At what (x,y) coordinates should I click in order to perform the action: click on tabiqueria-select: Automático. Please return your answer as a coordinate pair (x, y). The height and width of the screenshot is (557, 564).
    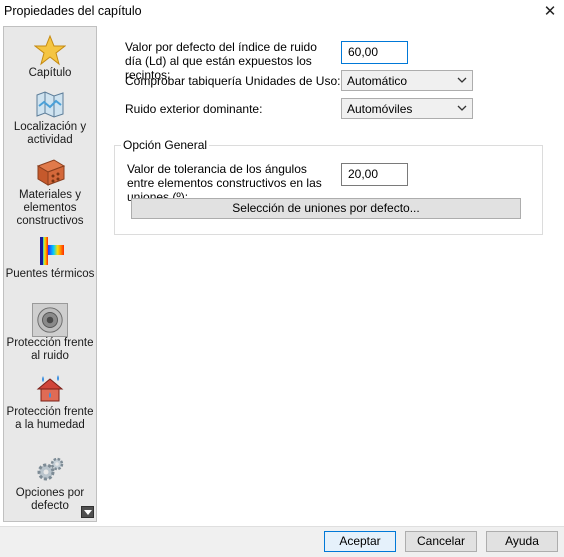
    Looking at the image, I should click on (407, 80).